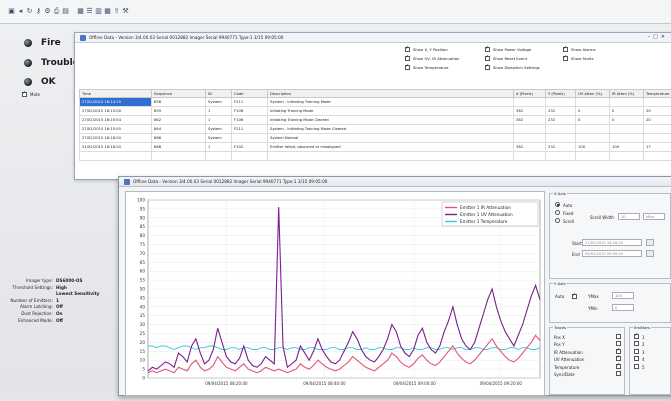 The image size is (671, 401). Describe the element at coordinates (589, 344) in the screenshot. I see `trace-item: Pos Y` at that location.